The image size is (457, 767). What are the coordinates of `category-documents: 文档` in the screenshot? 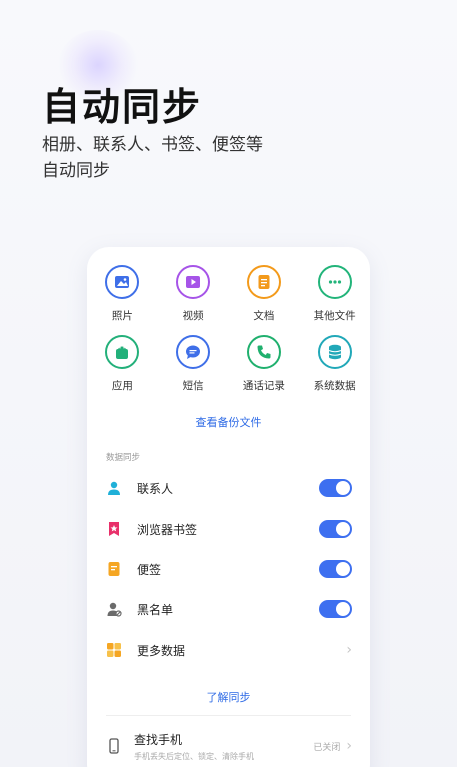 It's located at (264, 294).